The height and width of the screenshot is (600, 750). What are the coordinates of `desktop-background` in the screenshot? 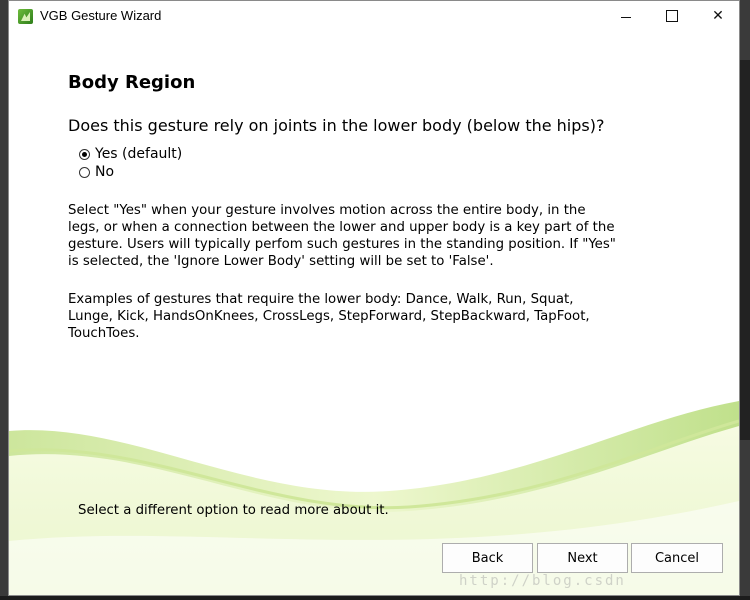 It's located at (745, 250).